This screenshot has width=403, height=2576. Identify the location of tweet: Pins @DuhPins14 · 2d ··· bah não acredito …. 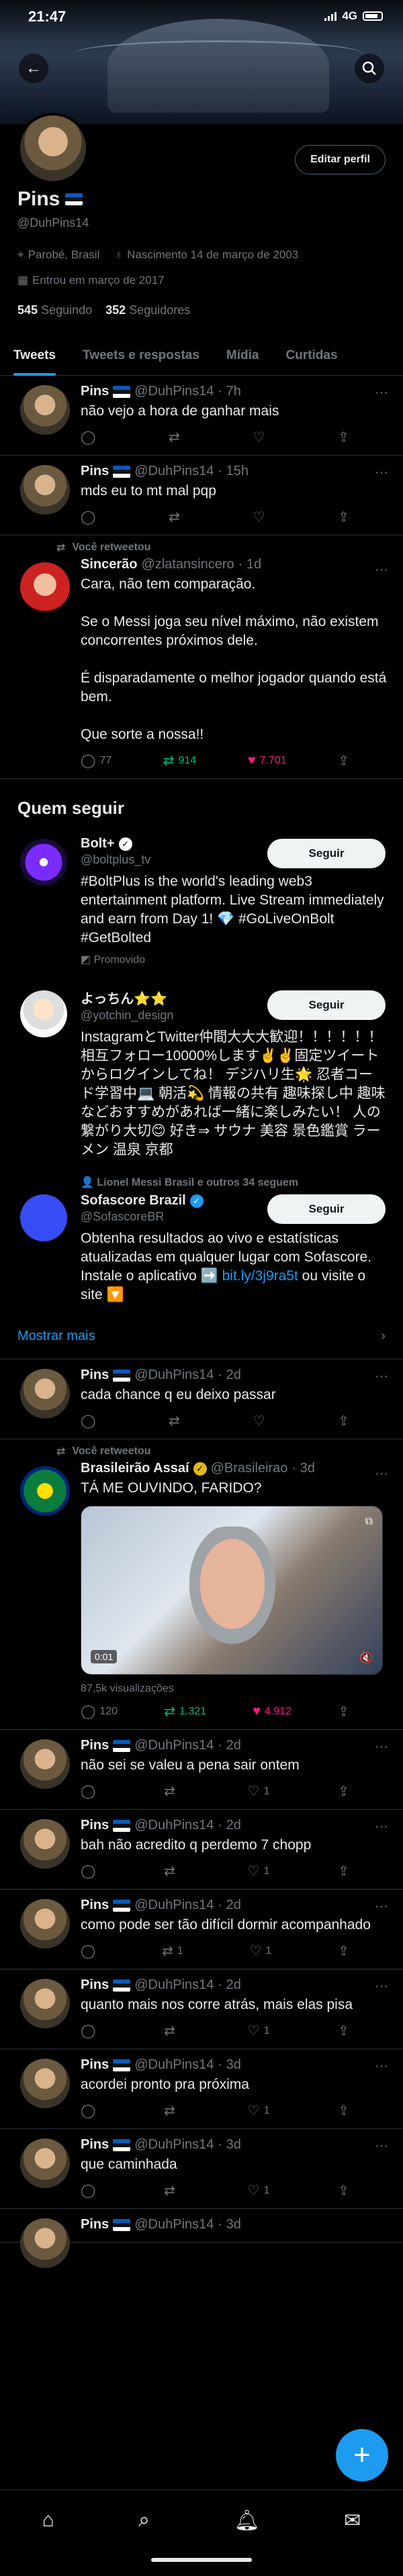
(201, 1850).